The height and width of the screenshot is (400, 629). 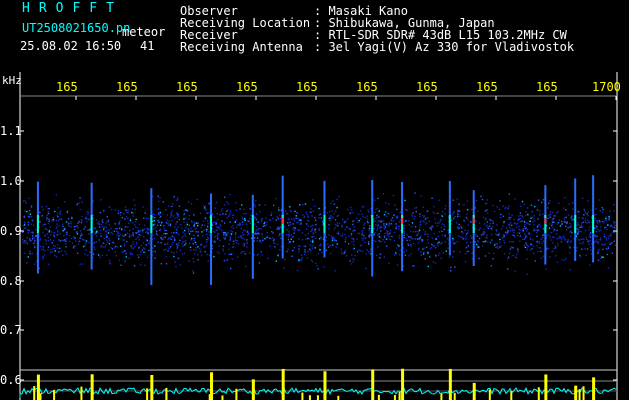 What do you see at coordinates (247, 87) in the screenshot?
I see `x-tick-4: 165` at bounding box center [247, 87].